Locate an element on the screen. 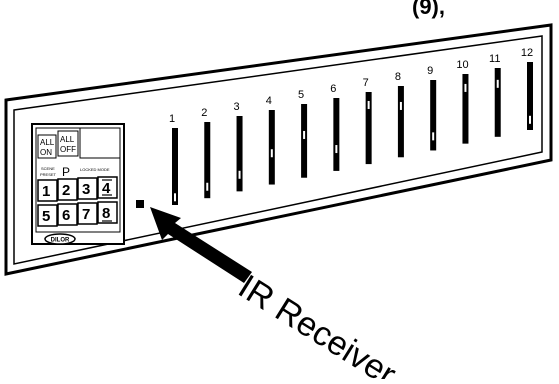  scene-label-line2: PRESET is located at coordinates (48, 174).